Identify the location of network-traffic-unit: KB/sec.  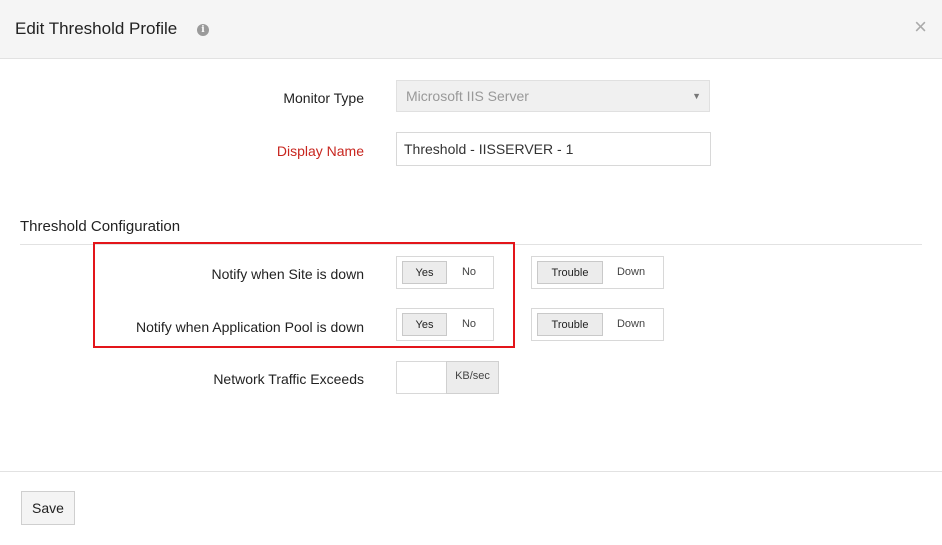
(472, 377).